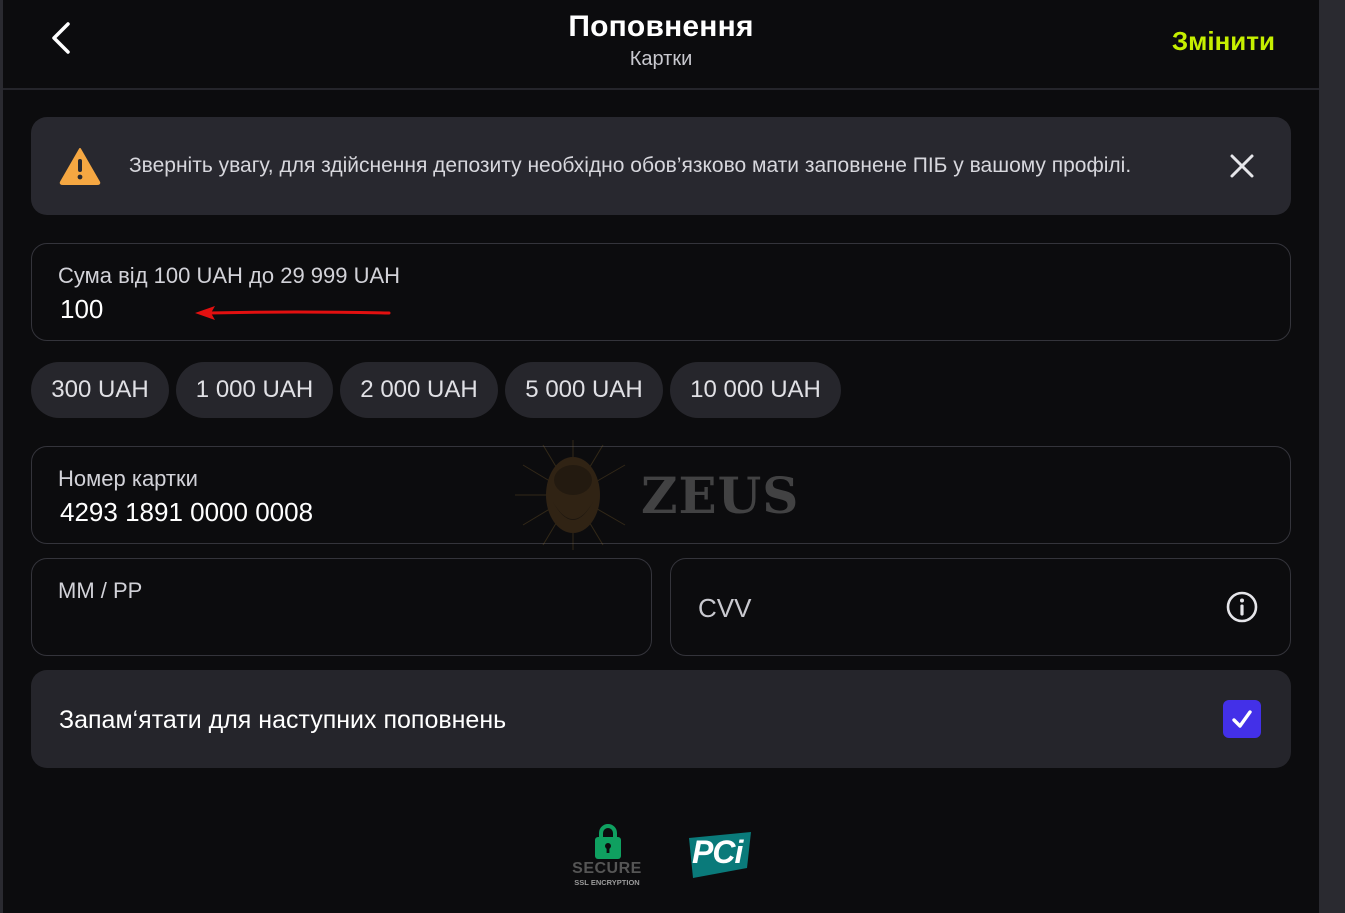 This screenshot has height=913, width=1345. Describe the element at coordinates (100, 590) in the screenshot. I see `expiry-label: ММ / РР` at that location.